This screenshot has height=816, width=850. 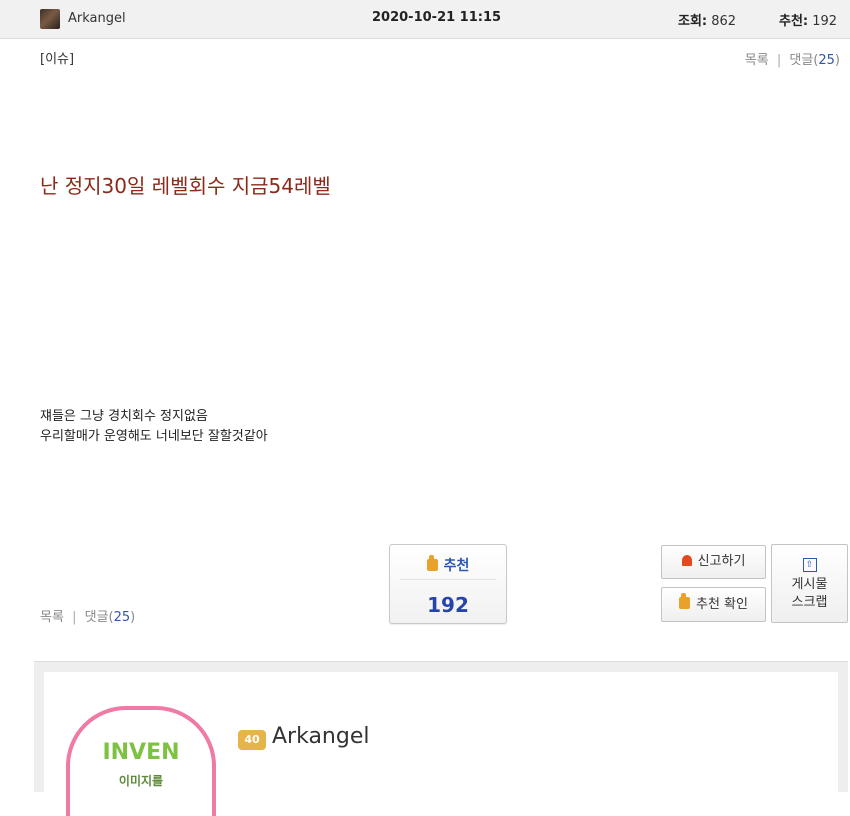 I want to click on scrap-label-1: 게시물, so click(x=809, y=584).